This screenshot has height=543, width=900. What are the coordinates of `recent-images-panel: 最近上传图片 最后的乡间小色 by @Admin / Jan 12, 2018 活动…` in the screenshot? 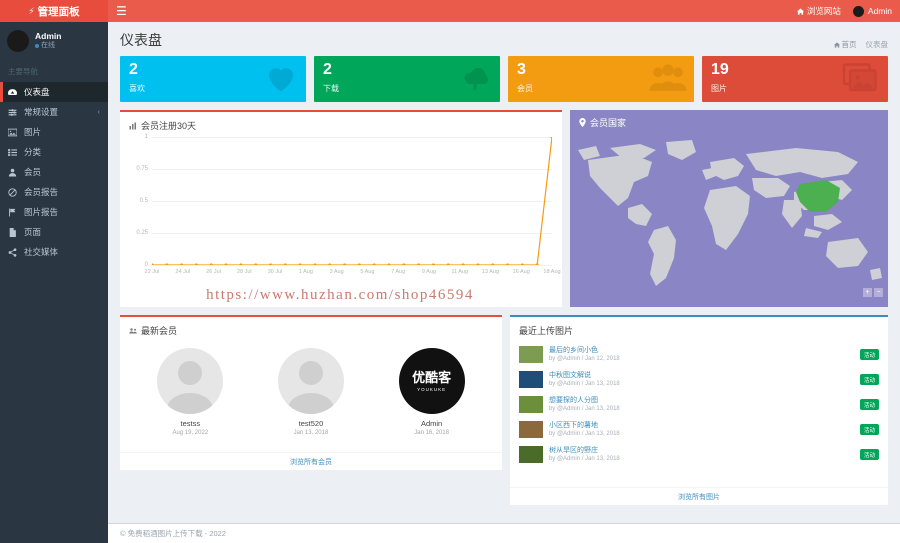 It's located at (698, 410).